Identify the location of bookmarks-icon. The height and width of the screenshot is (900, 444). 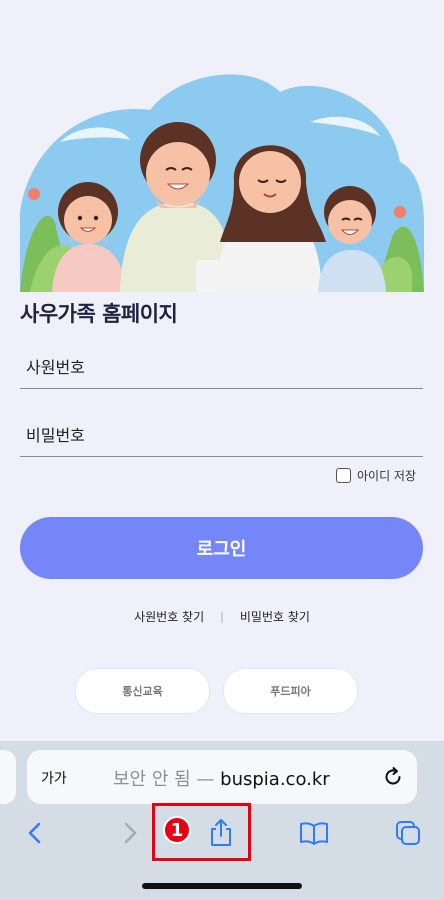
(314, 833).